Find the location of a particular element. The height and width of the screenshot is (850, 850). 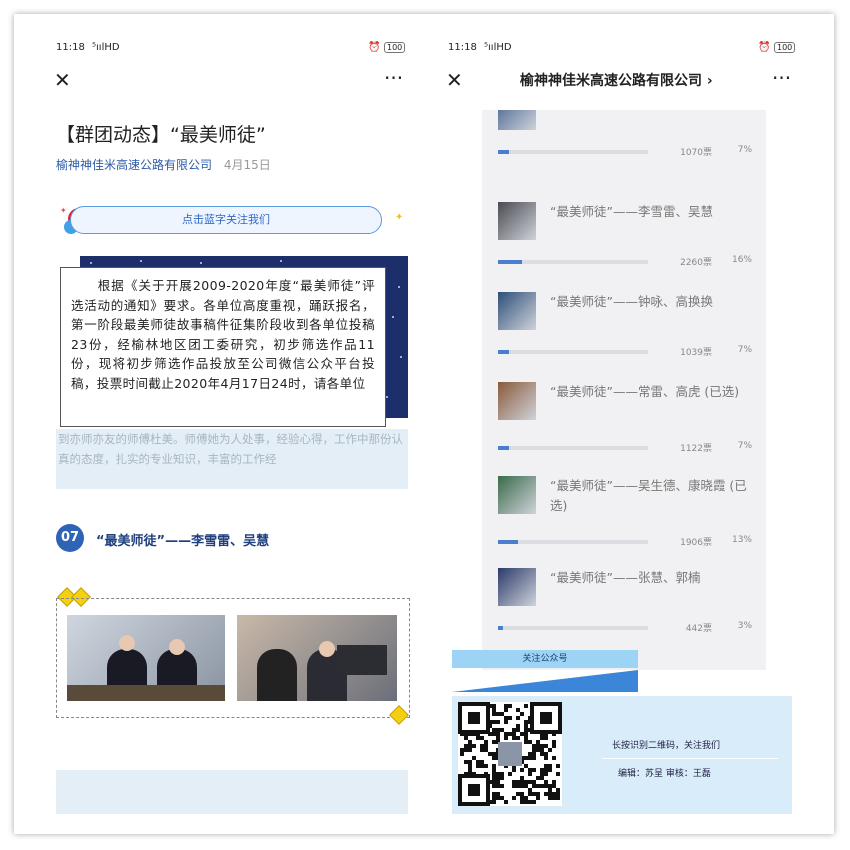

qr-code-image is located at coordinates (510, 754).